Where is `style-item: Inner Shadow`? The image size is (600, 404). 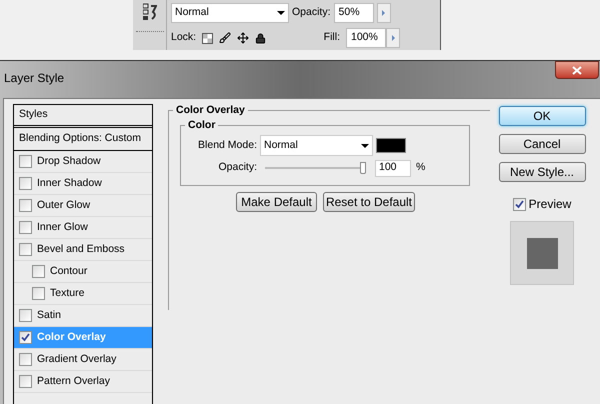
style-item: Inner Shadow is located at coordinates (69, 184).